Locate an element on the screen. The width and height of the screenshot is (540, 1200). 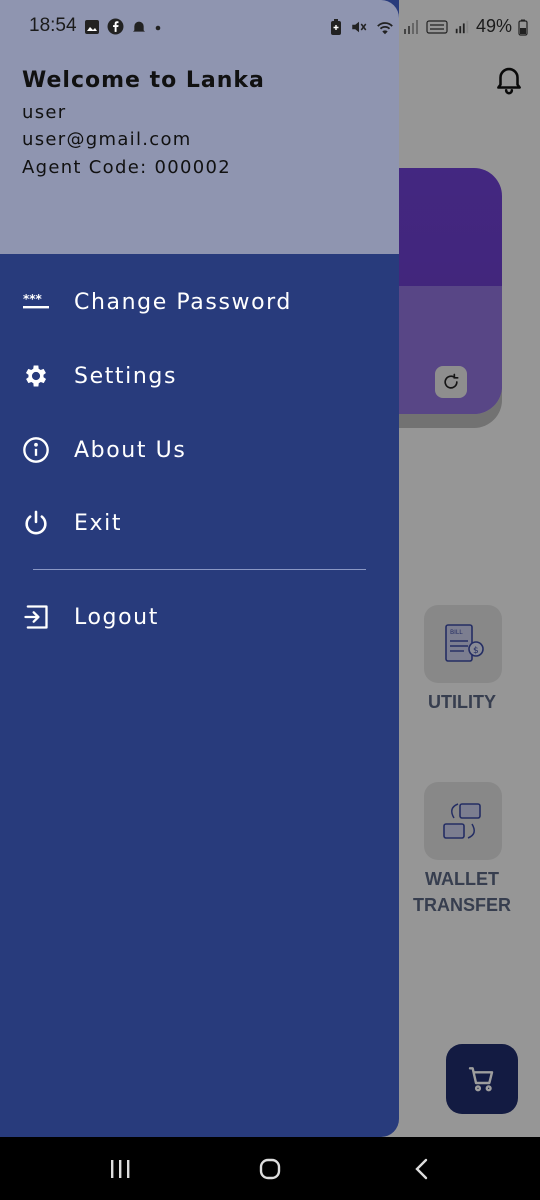
menu-item-change-password: *** Change Password is located at coordinates (199, 302).